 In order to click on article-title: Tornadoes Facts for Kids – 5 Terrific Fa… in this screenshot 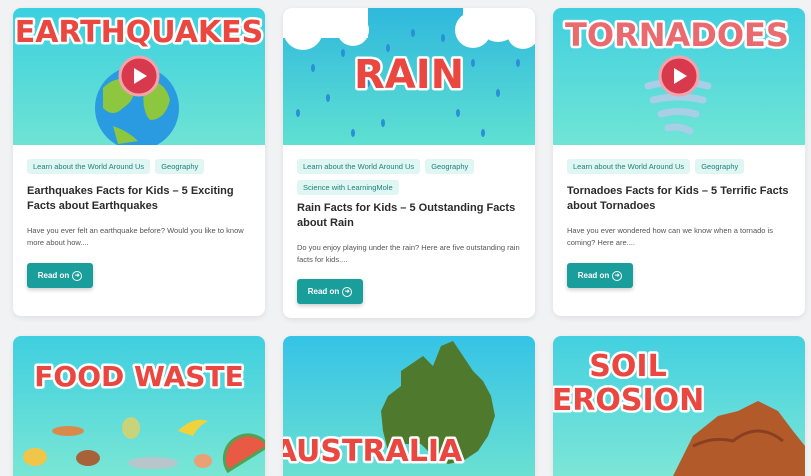, I will do `click(681, 199)`.